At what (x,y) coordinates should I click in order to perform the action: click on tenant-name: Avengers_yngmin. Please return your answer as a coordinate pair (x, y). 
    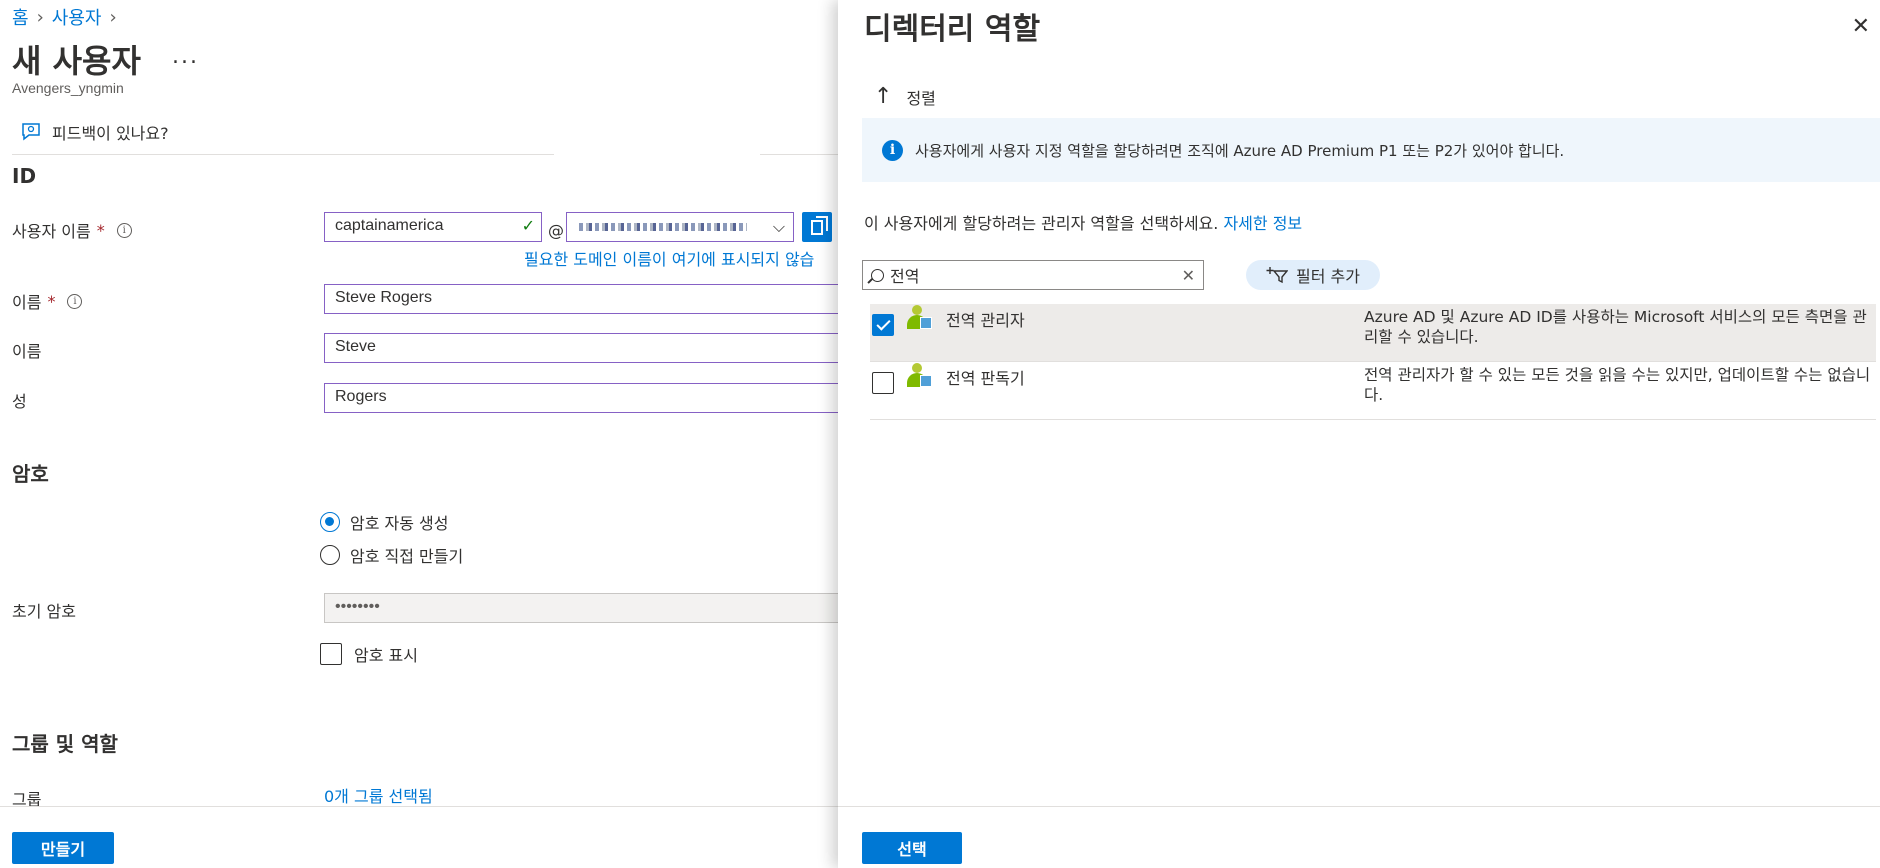
    Looking at the image, I should click on (68, 88).